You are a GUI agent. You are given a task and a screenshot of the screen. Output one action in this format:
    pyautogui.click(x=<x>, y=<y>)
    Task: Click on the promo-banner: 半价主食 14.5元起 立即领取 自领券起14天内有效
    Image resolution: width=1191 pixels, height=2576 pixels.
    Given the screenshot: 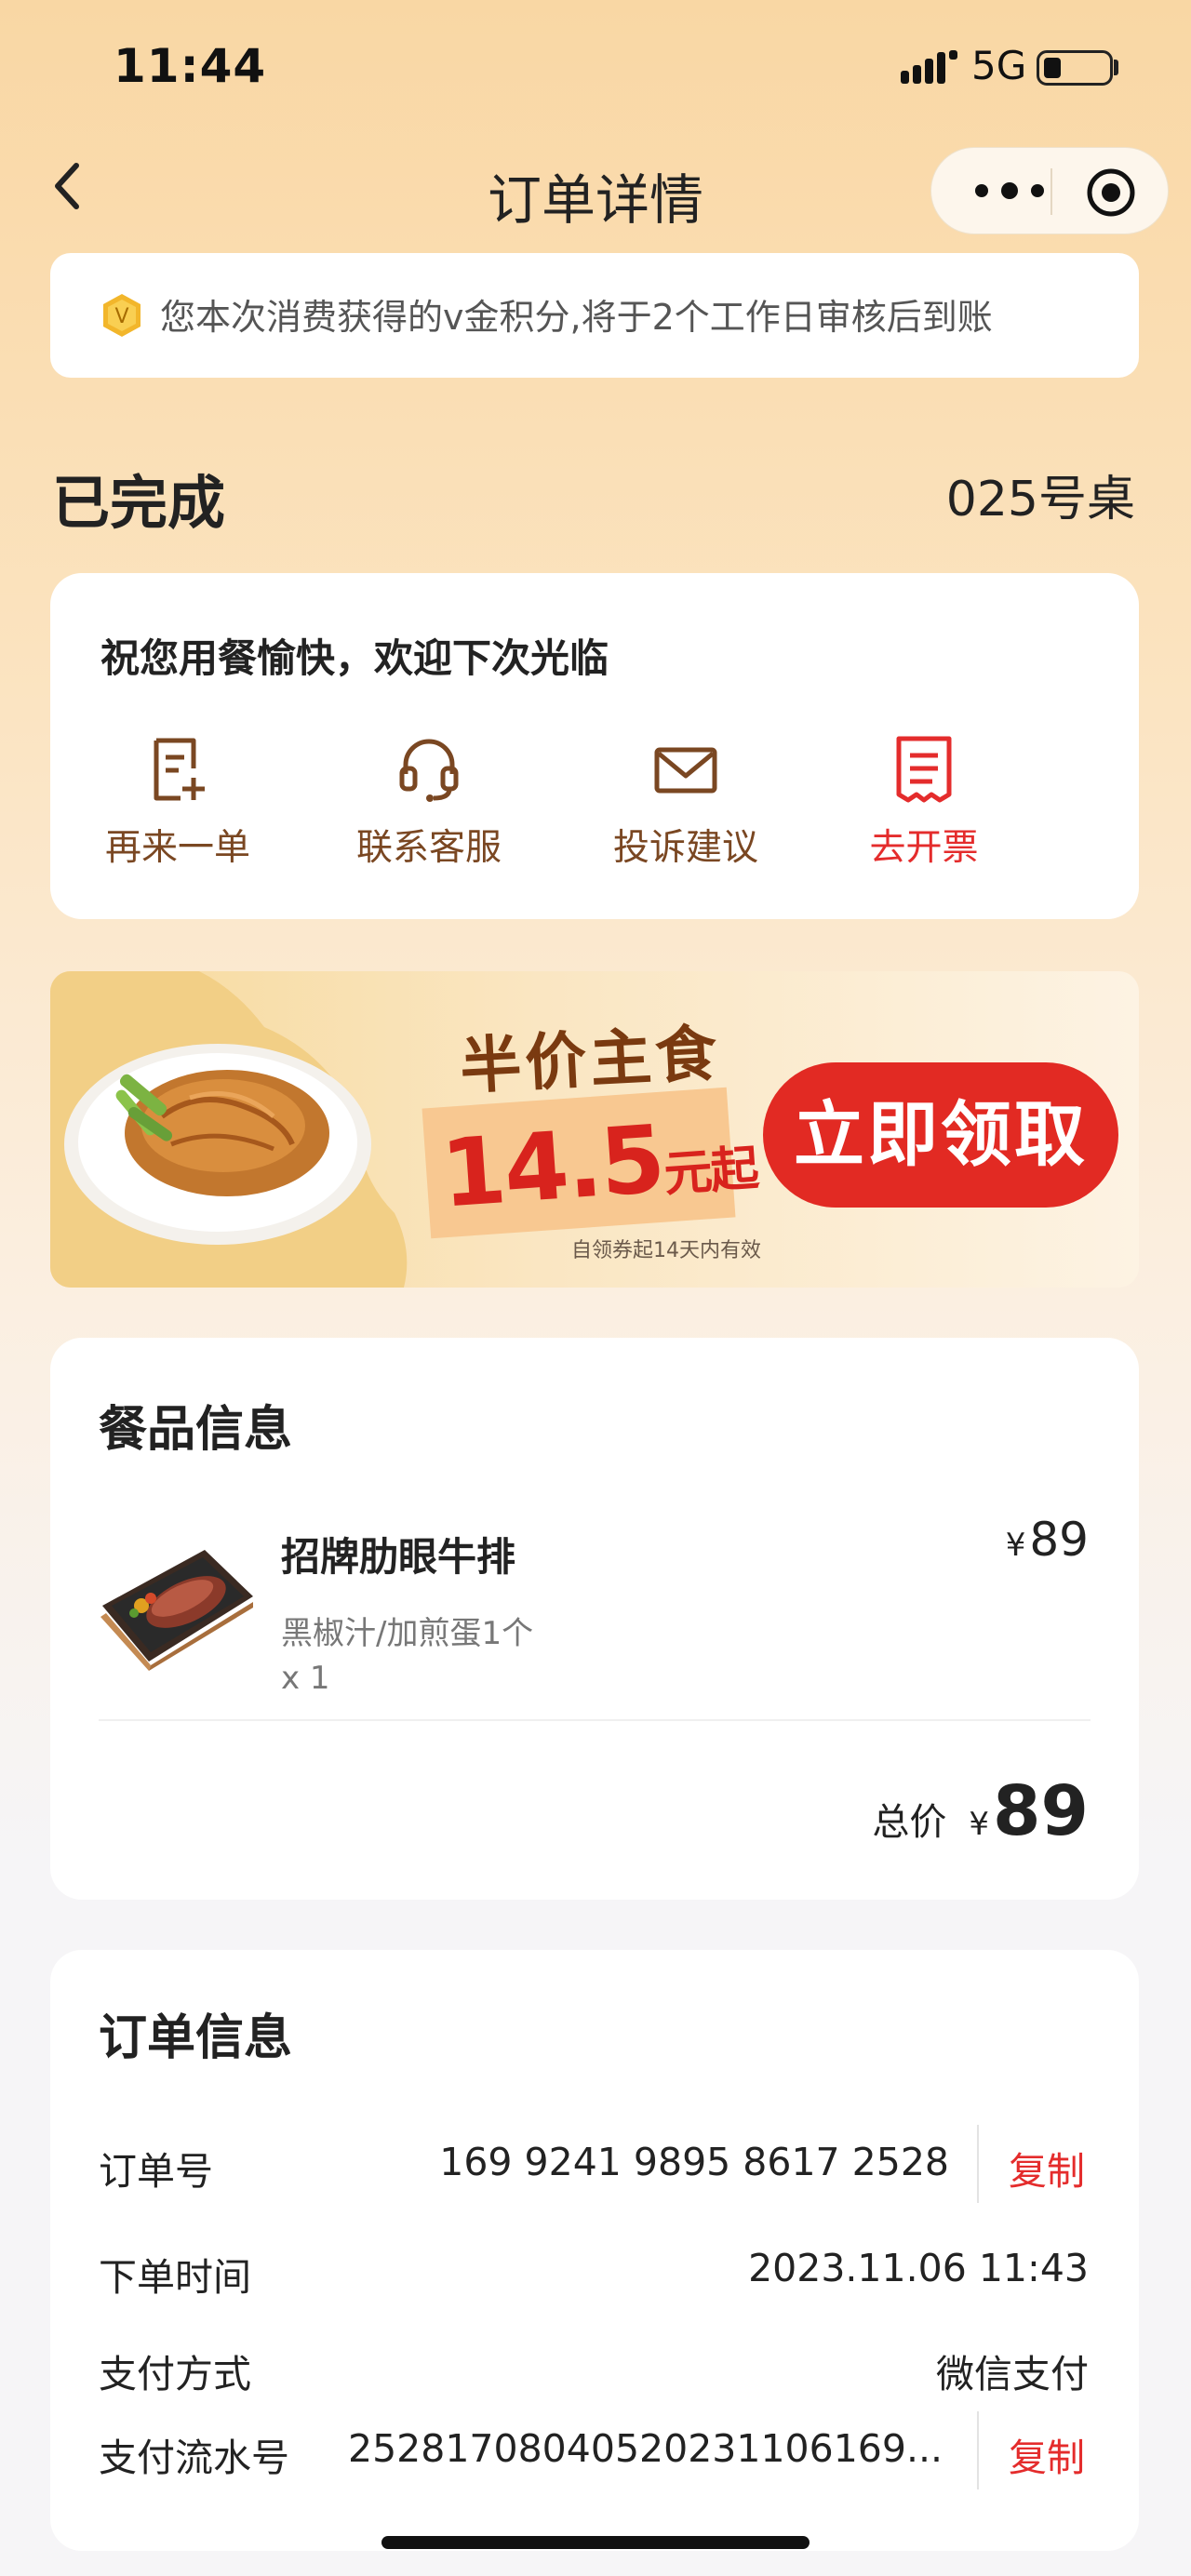 What is the action you would take?
    pyautogui.click(x=594, y=1129)
    